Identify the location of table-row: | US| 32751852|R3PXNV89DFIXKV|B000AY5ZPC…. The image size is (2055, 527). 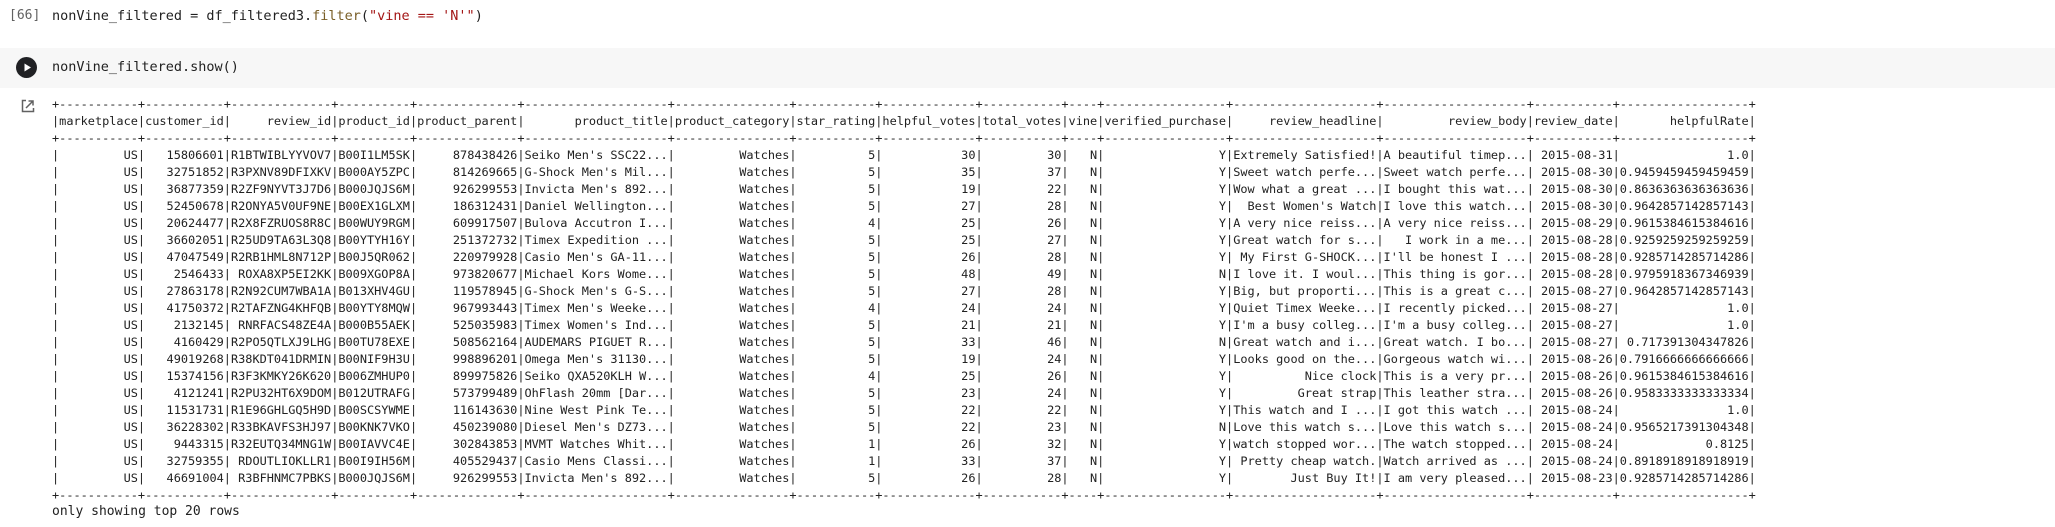
(904, 172).